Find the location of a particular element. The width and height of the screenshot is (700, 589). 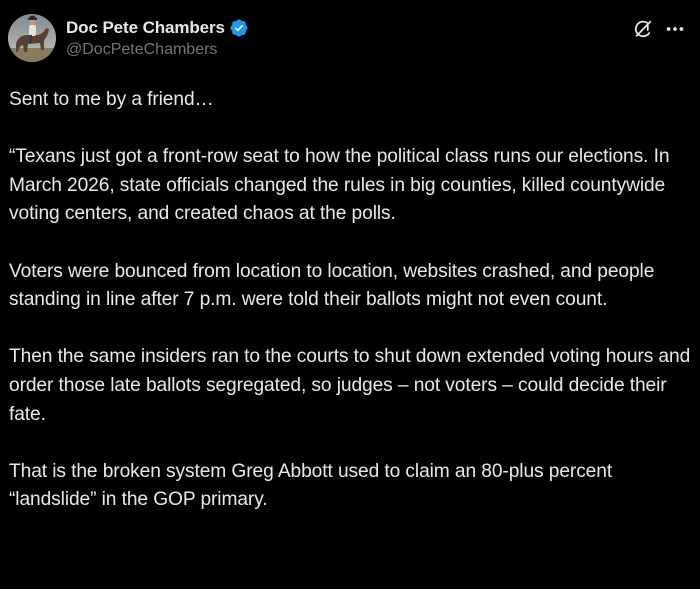

grok-icon is located at coordinates (643, 29).